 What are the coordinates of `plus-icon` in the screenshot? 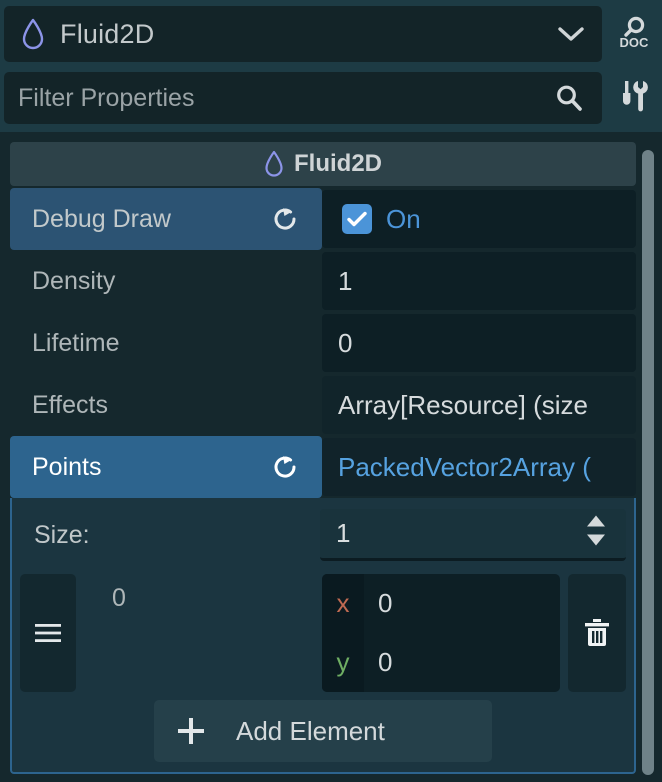 It's located at (191, 731).